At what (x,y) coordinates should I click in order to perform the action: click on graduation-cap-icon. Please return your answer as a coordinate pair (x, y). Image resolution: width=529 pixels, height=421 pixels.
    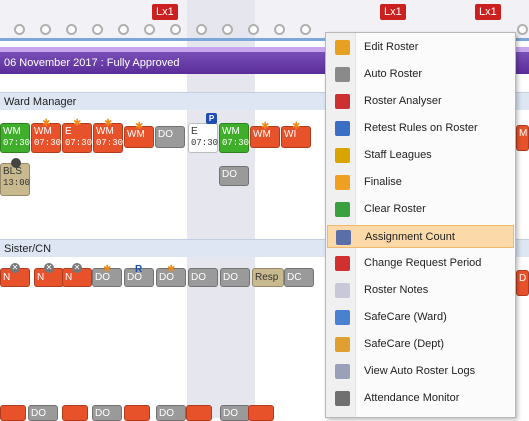
    Looking at the image, I should click on (16, 163).